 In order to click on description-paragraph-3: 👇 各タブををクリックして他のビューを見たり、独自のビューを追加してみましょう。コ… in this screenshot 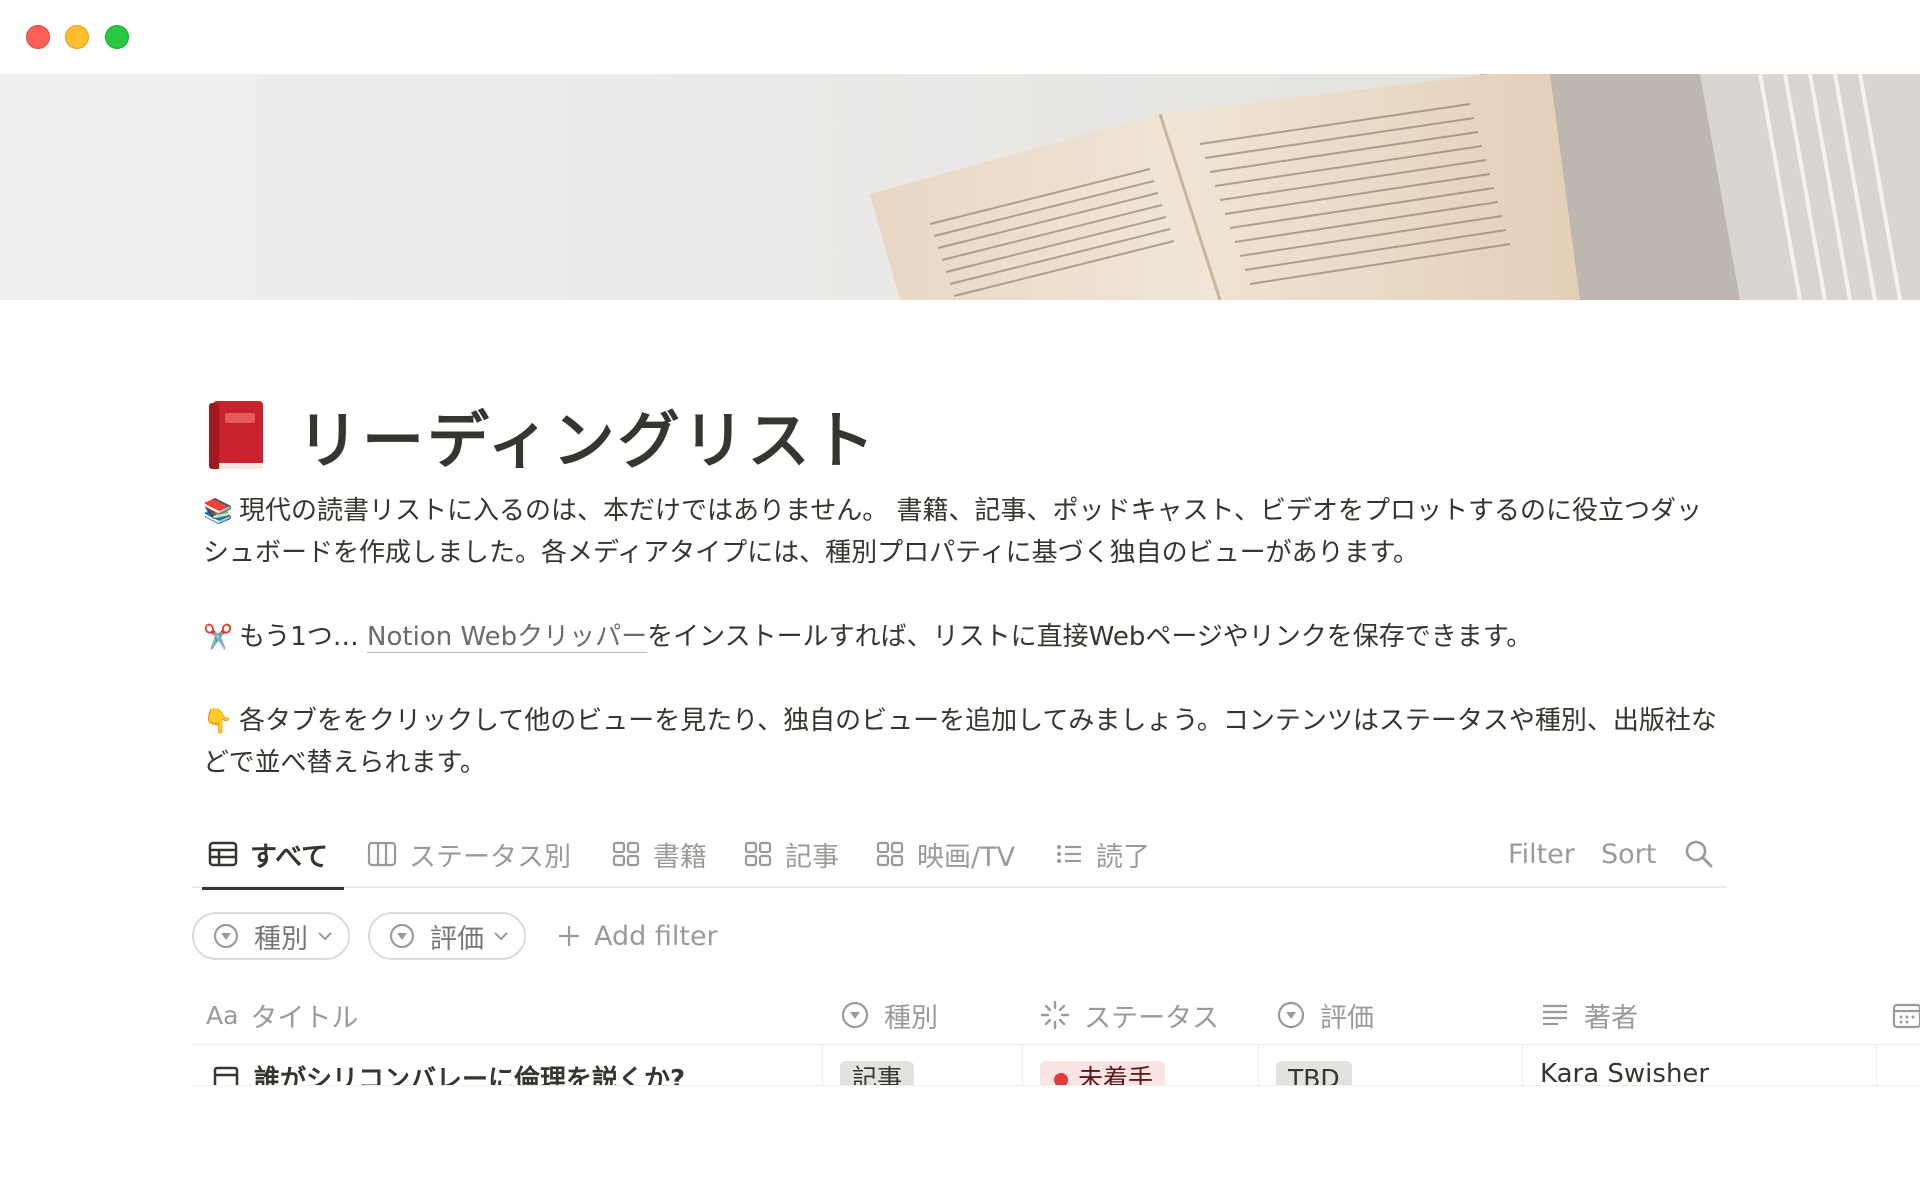, I will do `click(963, 742)`.